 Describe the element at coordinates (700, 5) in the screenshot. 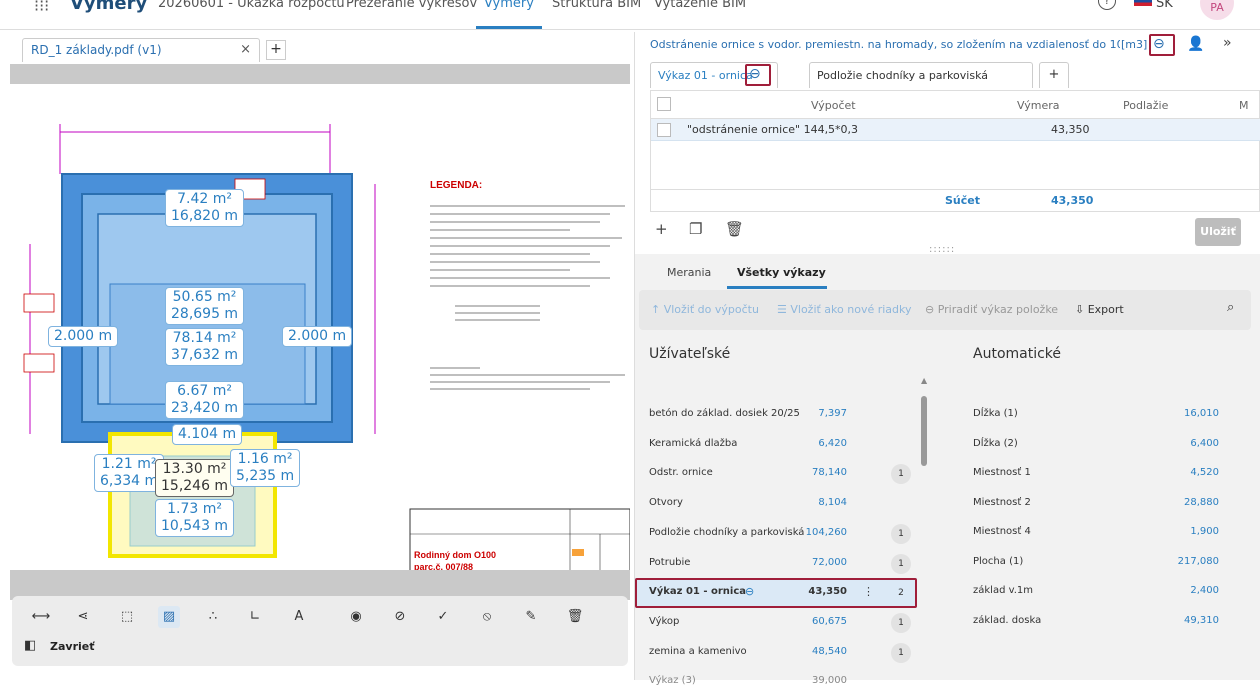

I see `nav-bim-extraction: Vyťaženie BIM` at that location.